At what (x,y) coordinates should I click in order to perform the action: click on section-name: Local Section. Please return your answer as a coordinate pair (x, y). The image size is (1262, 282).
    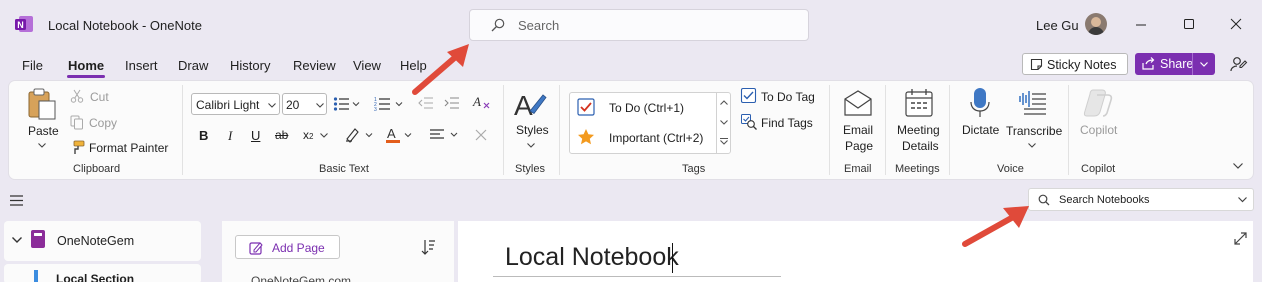
    Looking at the image, I should click on (95, 277).